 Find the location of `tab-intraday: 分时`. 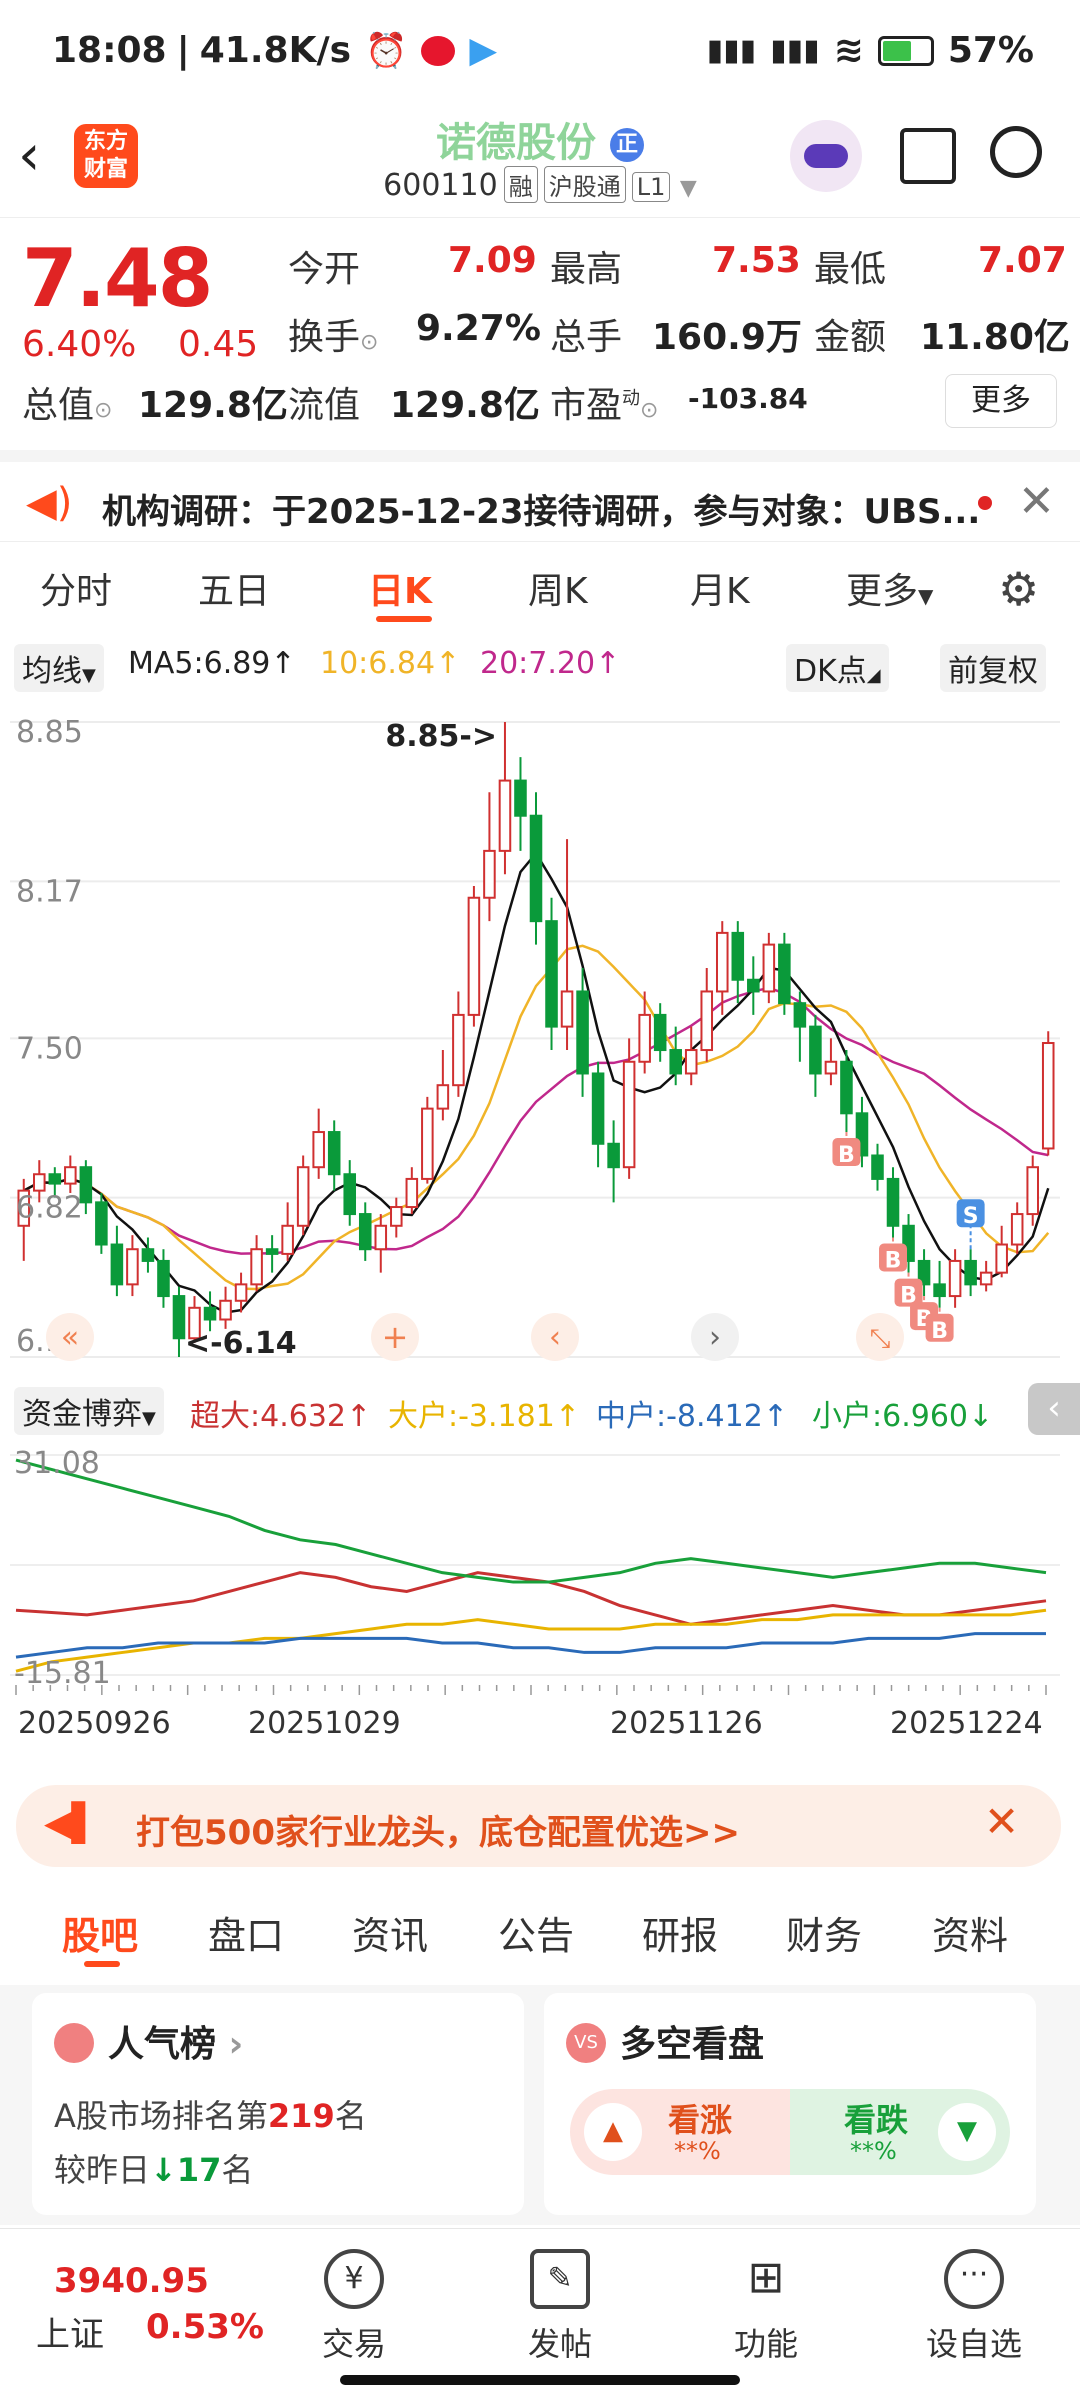

tab-intraday: 分时 is located at coordinates (76, 588).